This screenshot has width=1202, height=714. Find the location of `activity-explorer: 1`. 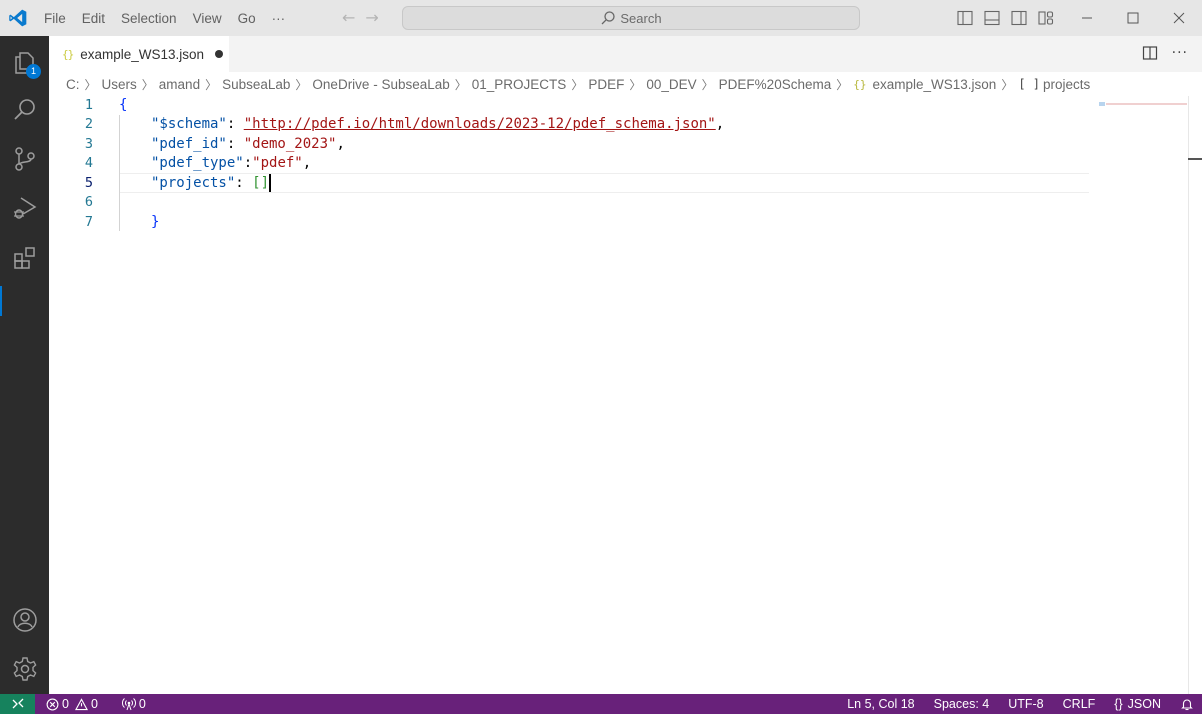

activity-explorer: 1 is located at coordinates (24, 62).